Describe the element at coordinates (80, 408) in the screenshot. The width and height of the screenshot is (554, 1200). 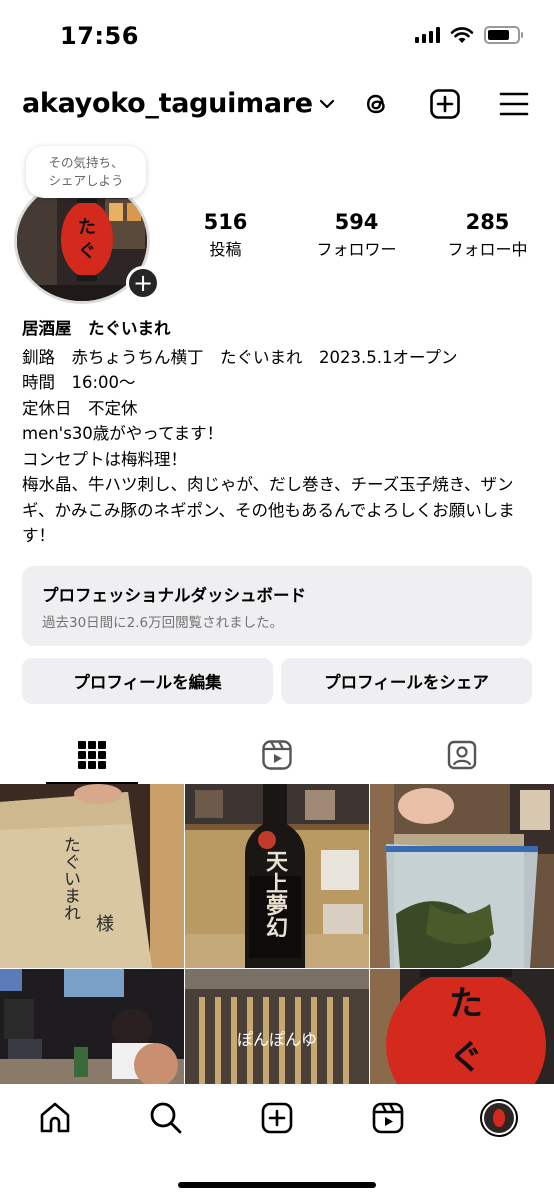
I see `bio-line: 定休日 不定休` at that location.